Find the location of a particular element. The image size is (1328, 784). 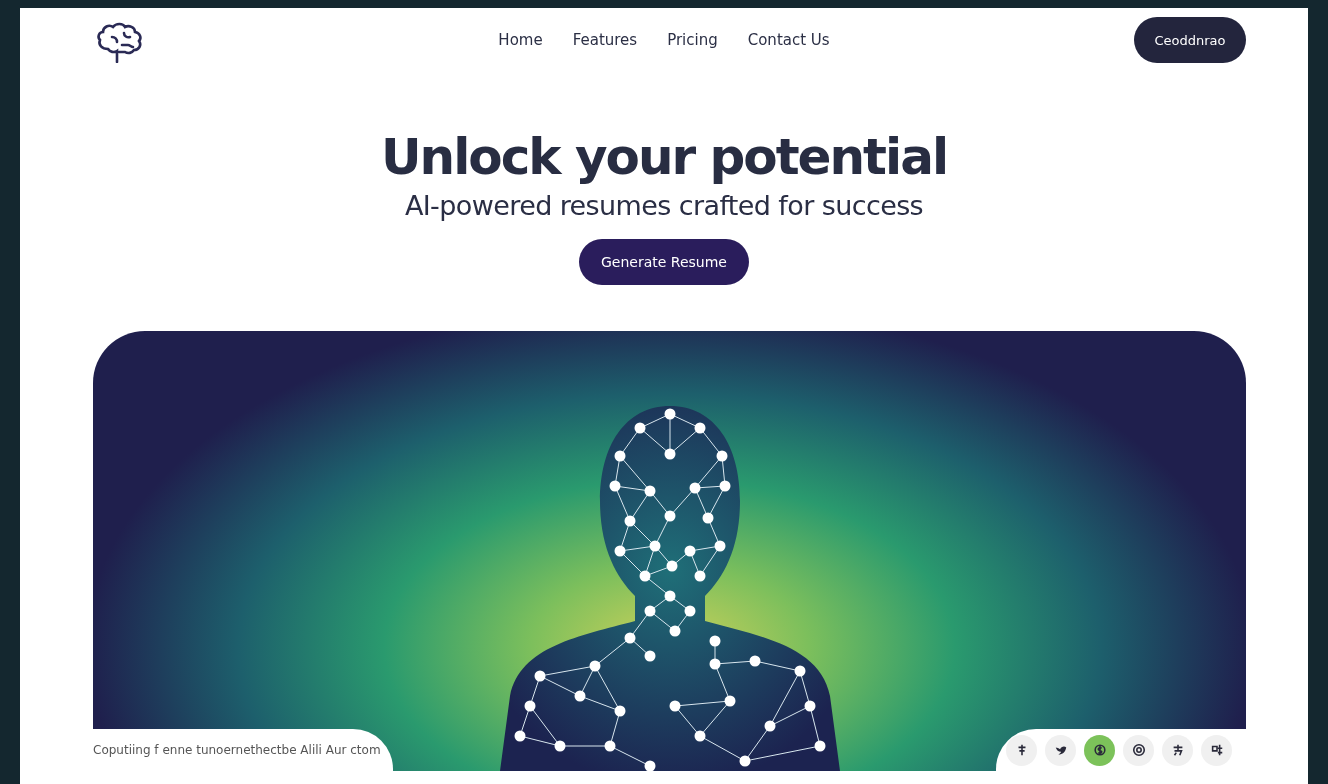

nav-link: Contact Us is located at coordinates (788, 40).